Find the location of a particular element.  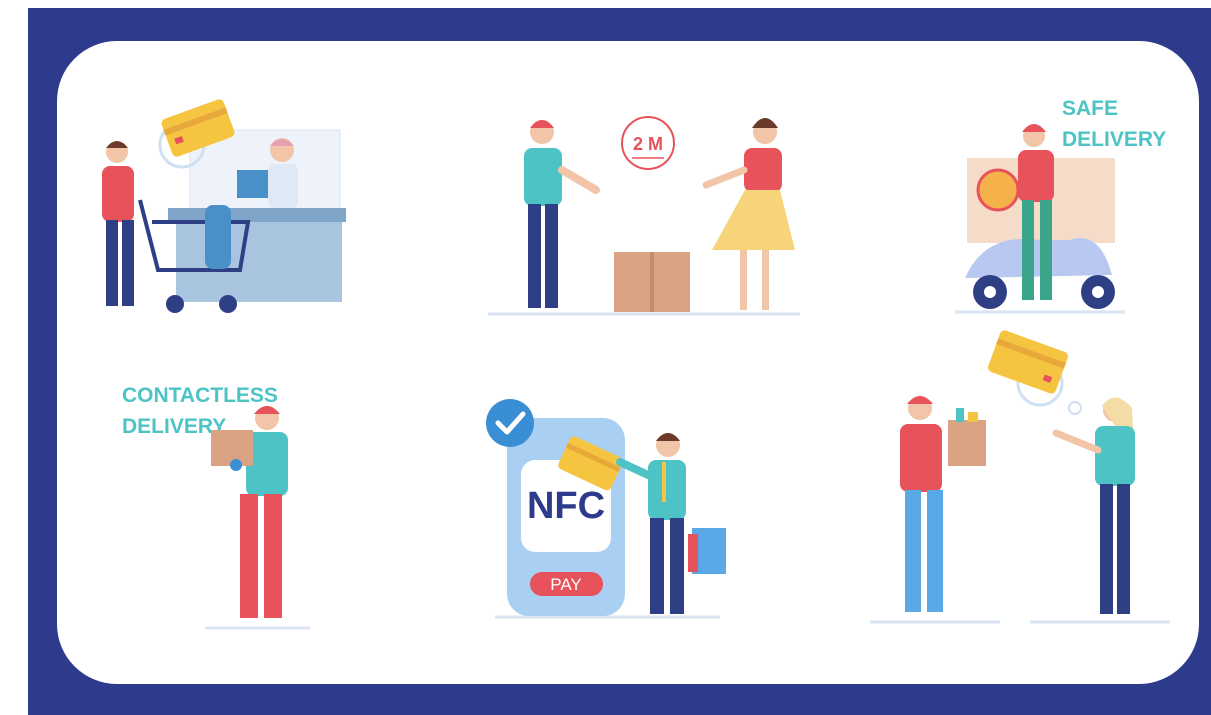

rider-shirt is located at coordinates (1036, 176).